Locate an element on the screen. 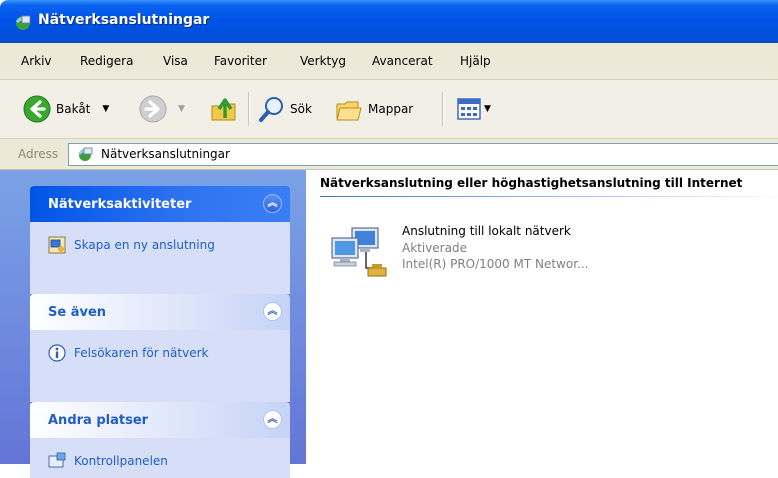 This screenshot has height=478, width=778. network-troubleshooter-label: Felsökaren för nätverk is located at coordinates (141, 353).